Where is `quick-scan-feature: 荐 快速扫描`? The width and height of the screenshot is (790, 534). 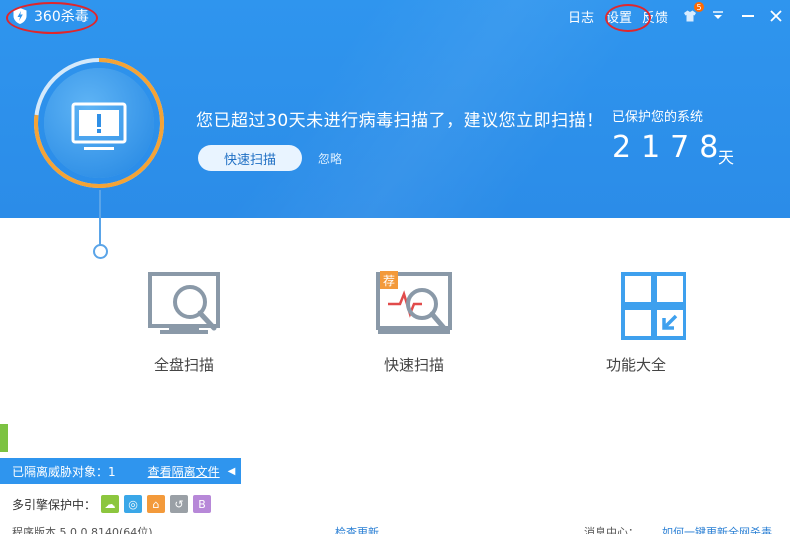 quick-scan-feature: 荐 快速扫描 is located at coordinates (414, 322).